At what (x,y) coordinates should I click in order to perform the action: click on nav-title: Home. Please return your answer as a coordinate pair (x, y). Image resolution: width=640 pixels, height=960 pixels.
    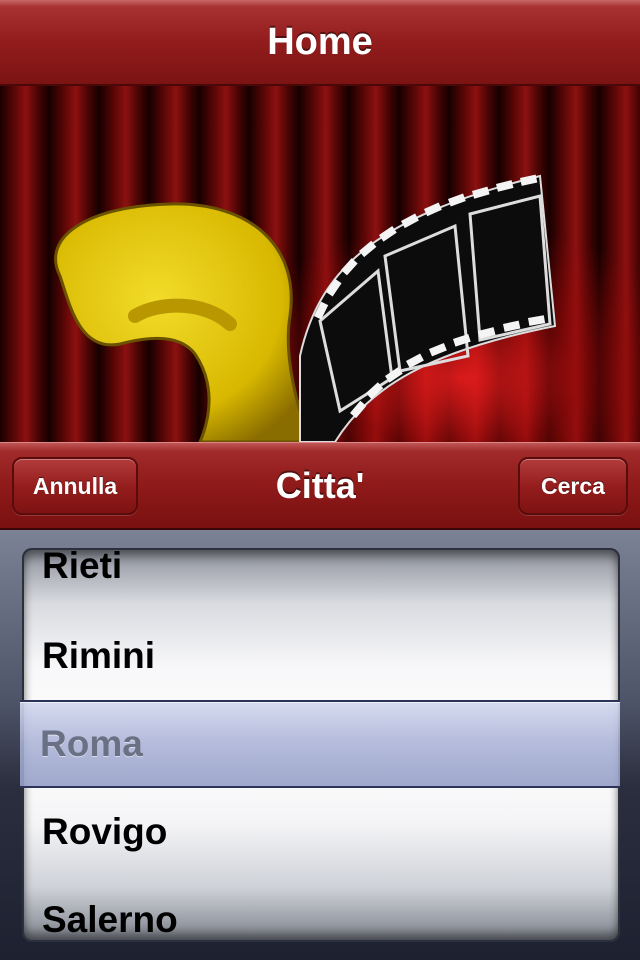
    Looking at the image, I should click on (320, 41).